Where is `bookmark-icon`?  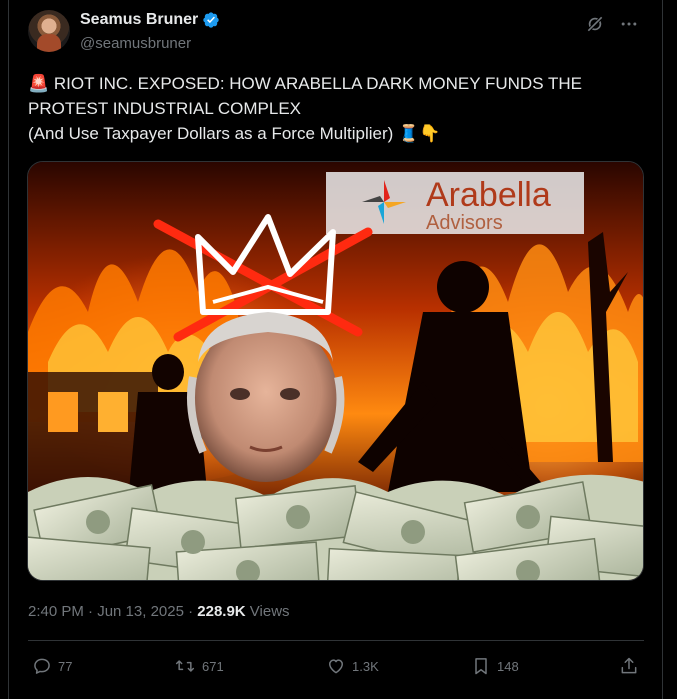
bookmark-icon is located at coordinates (481, 666).